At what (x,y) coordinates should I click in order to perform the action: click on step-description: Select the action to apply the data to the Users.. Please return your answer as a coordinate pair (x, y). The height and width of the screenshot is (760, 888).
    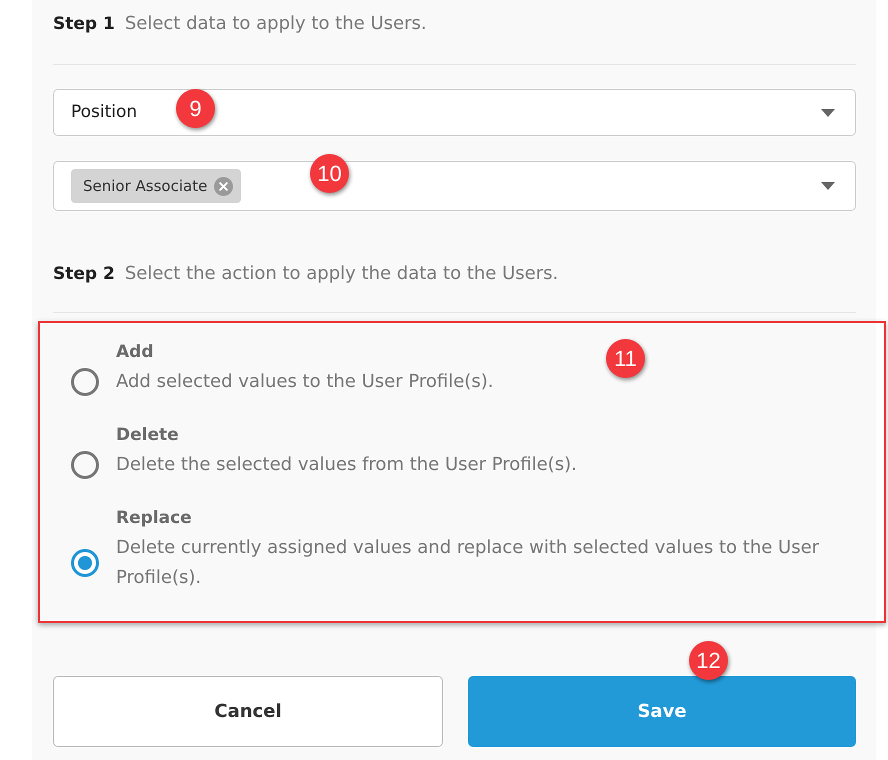
    Looking at the image, I should click on (341, 274).